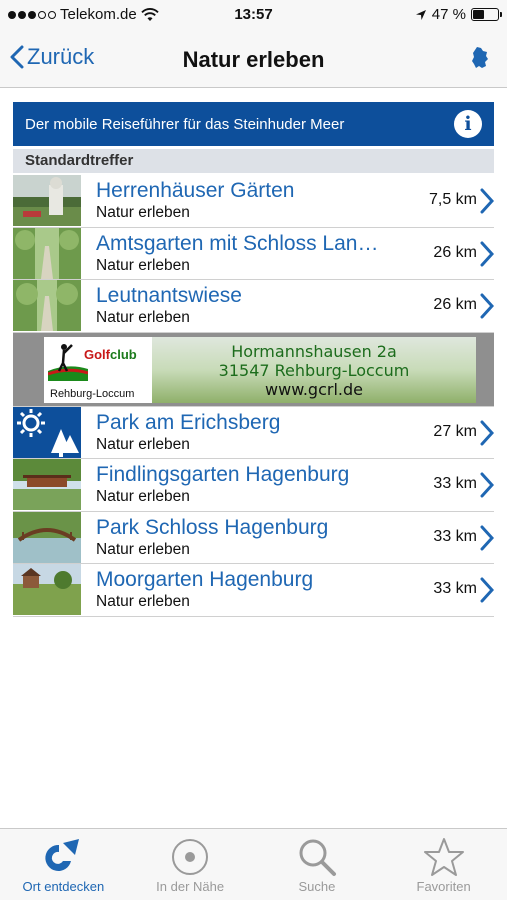 Image resolution: width=507 pixels, height=900 pixels. I want to click on list-item: Herrenhäuser Gärten Natur erleben 7,5 km, so click(253, 201).